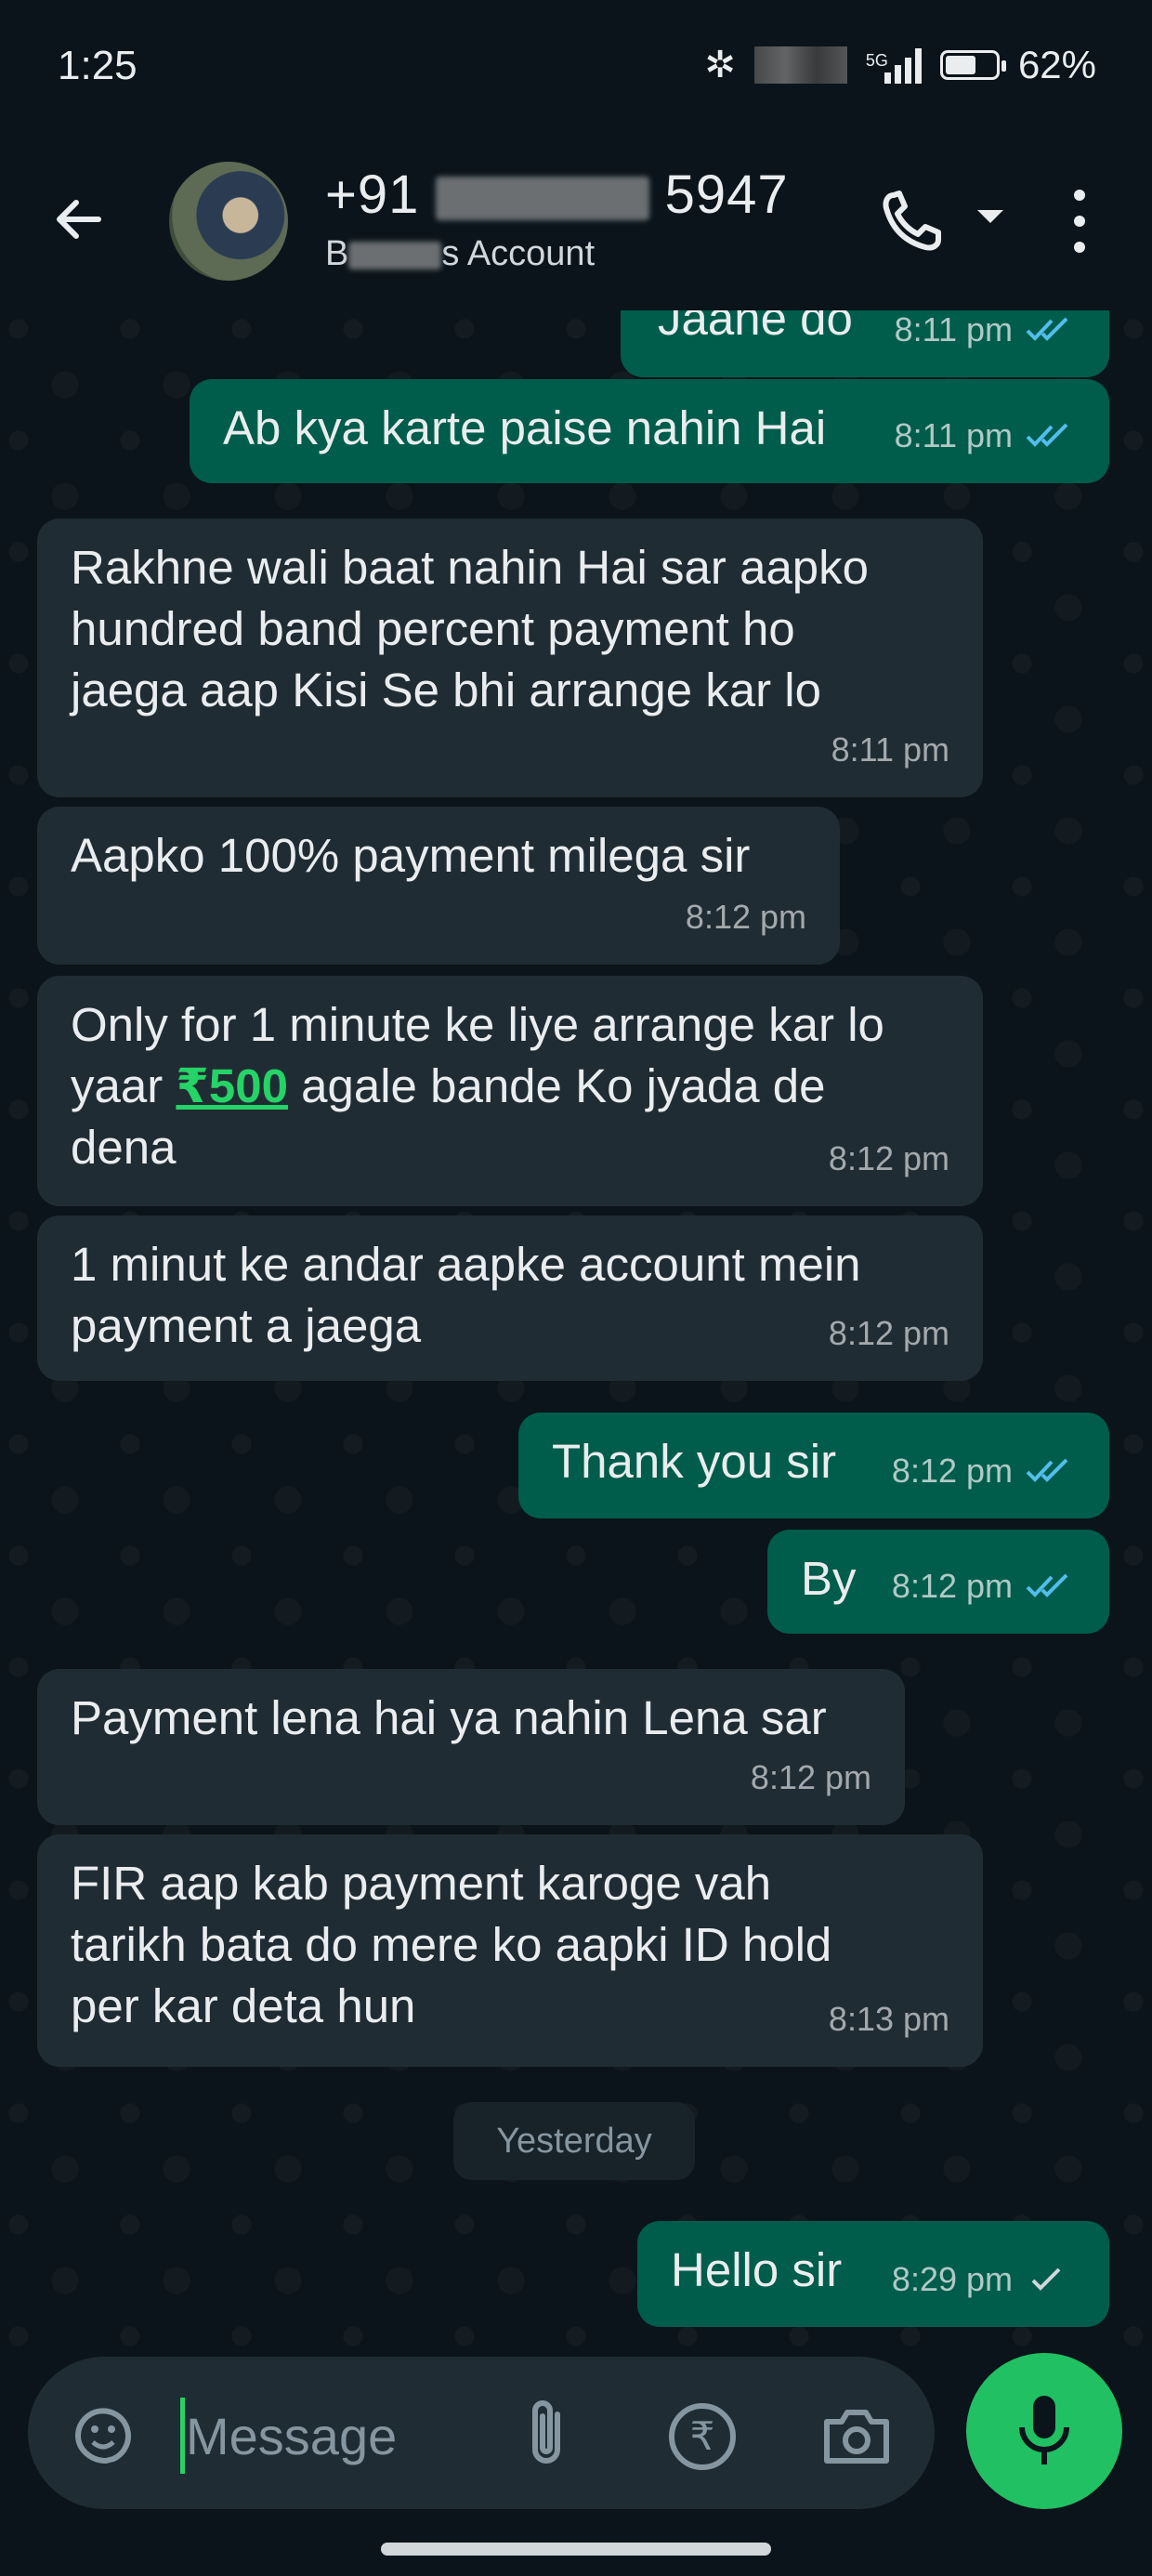 The height and width of the screenshot is (2576, 1152). What do you see at coordinates (720, 65) in the screenshot?
I see `bluetooth-icon: ✲` at bounding box center [720, 65].